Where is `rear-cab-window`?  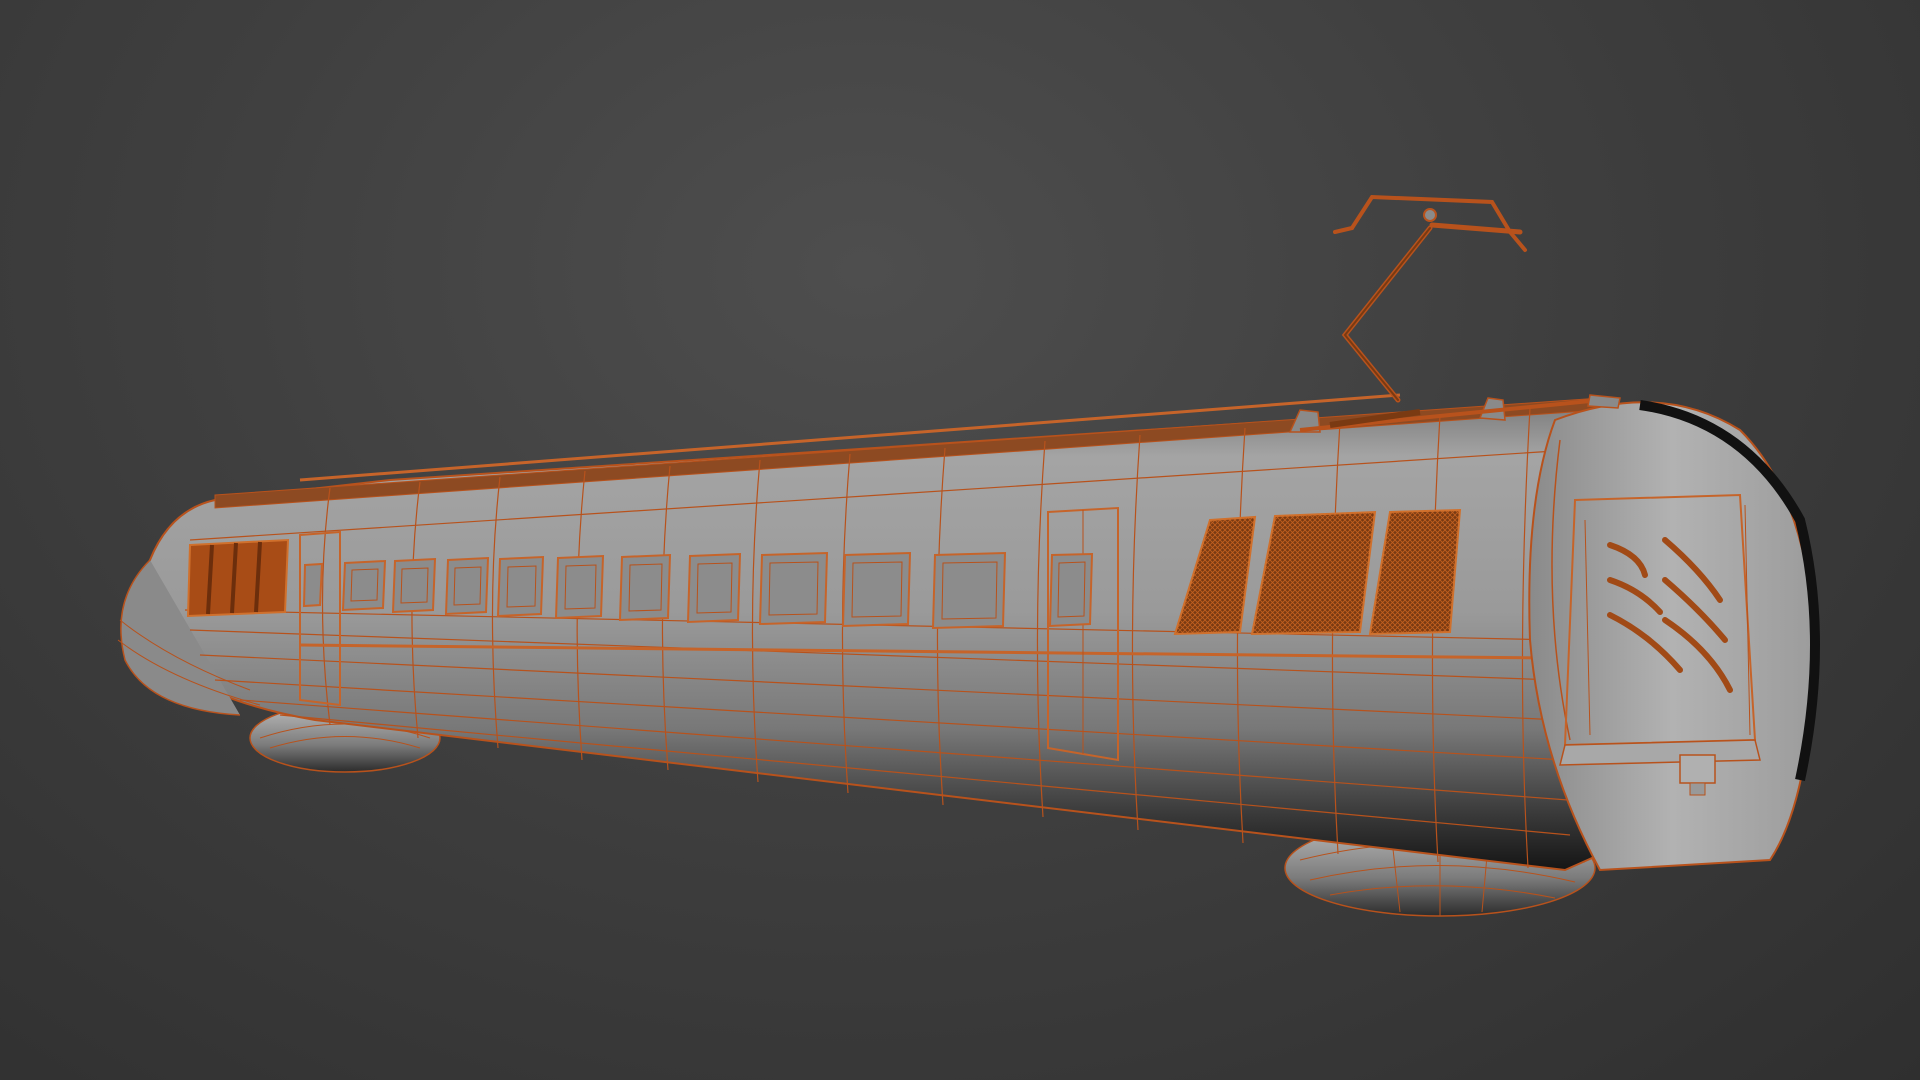
rear-cab-window is located at coordinates (238, 578).